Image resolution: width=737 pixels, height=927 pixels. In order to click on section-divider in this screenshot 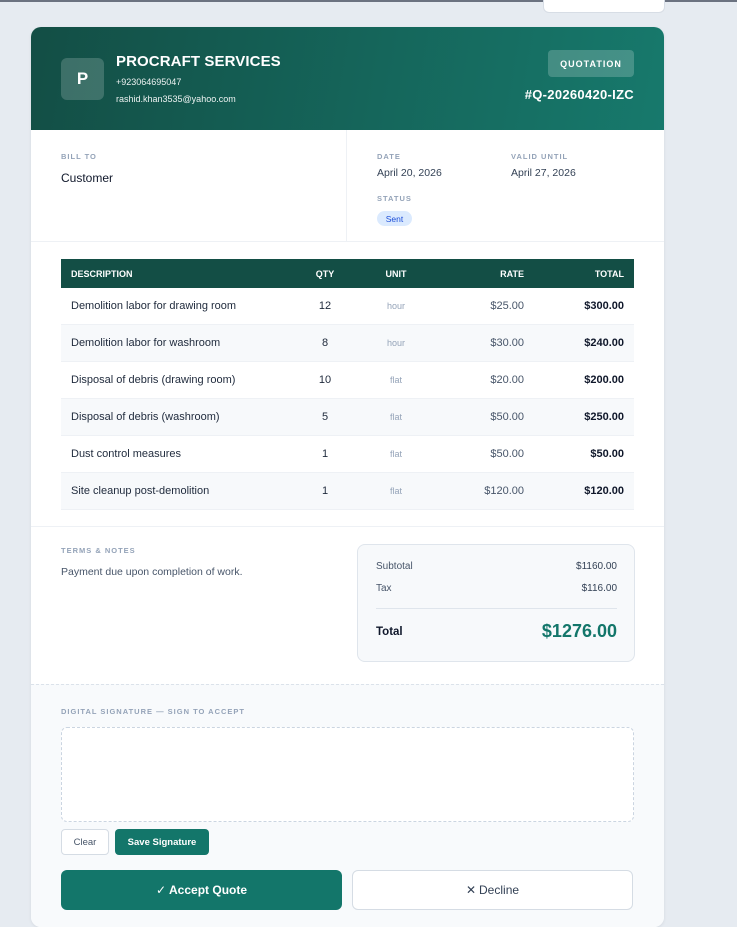, I will do `click(347, 526)`.